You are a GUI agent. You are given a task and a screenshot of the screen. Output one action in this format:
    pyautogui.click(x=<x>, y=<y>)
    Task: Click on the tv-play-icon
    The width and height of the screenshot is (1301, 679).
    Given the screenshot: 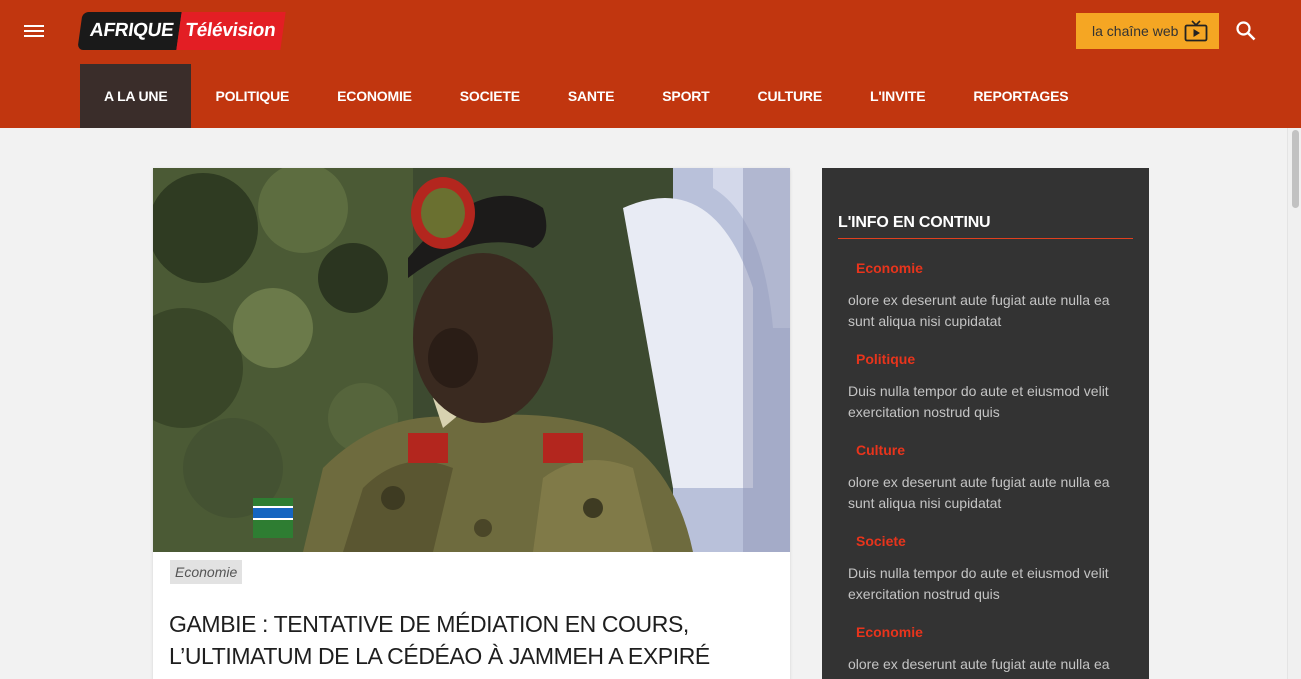 What is the action you would take?
    pyautogui.click(x=1196, y=31)
    